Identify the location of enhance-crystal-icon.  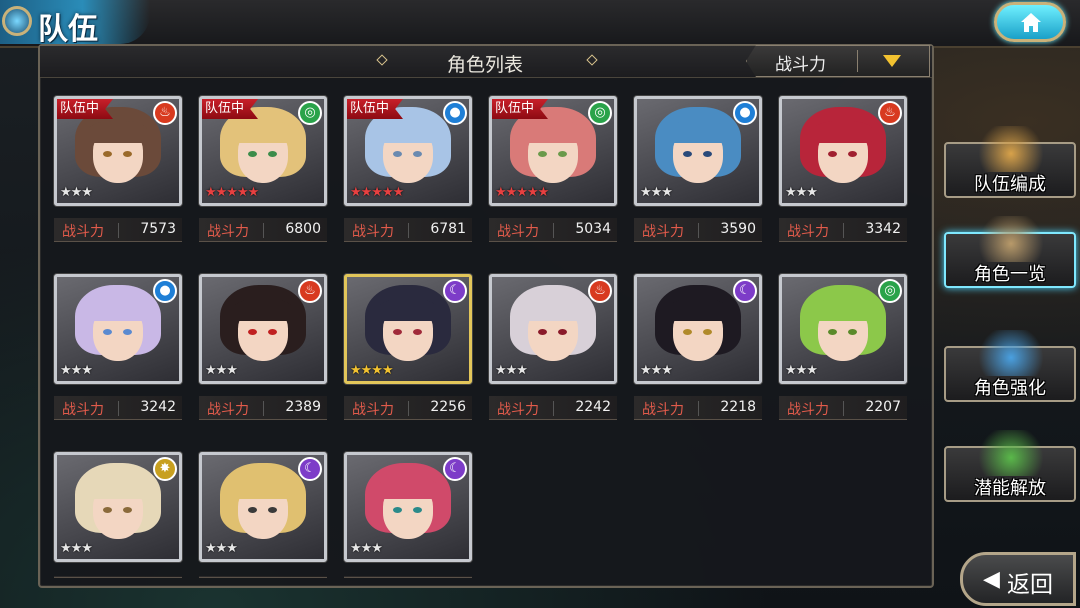
(1011, 353).